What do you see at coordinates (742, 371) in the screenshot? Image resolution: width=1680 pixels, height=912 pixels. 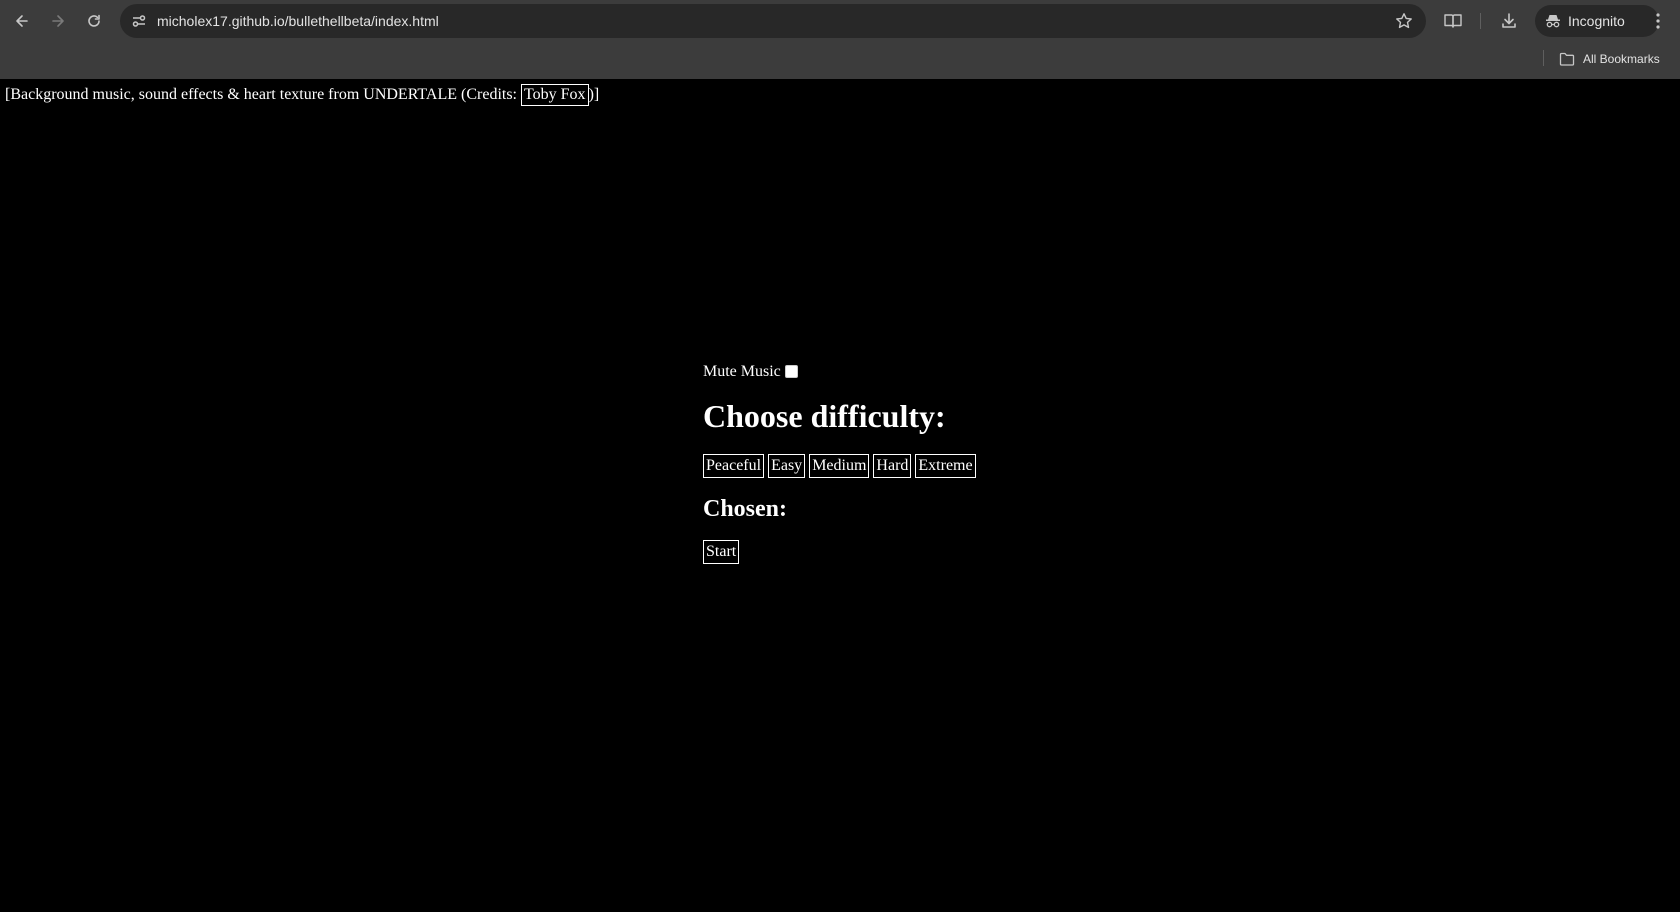 I see `mute-music-label: Mute Music` at bounding box center [742, 371].